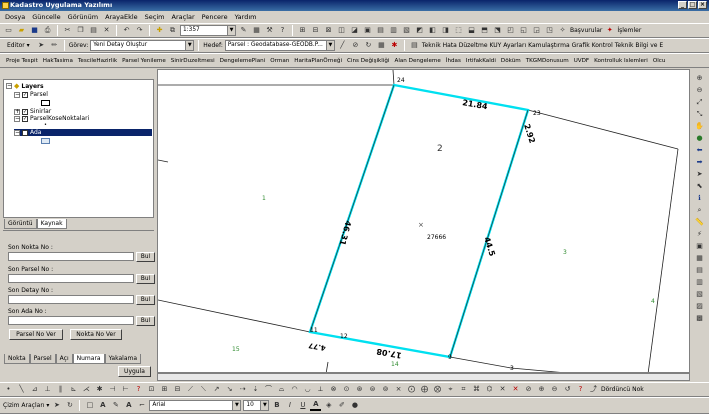 Image resolution: width=709 pixels, height=414 pixels. Describe the element at coordinates (177, 389) in the screenshot. I see `cad-l-icon: ⊟` at that location.